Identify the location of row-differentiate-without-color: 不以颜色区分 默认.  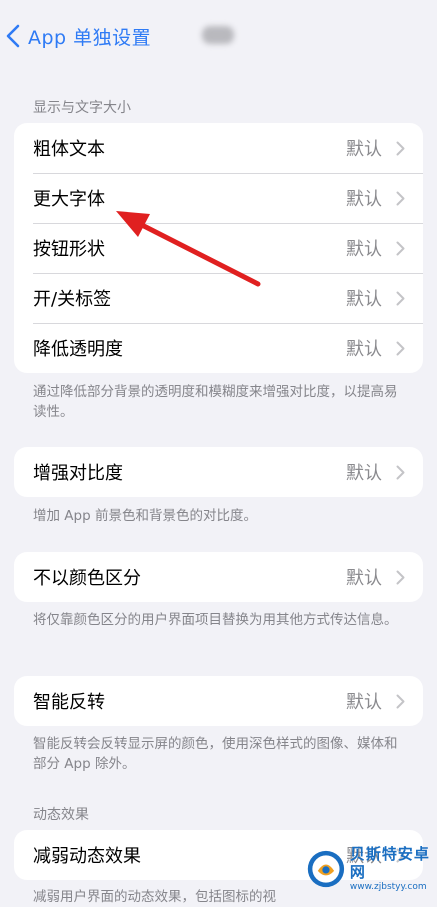
(218, 577).